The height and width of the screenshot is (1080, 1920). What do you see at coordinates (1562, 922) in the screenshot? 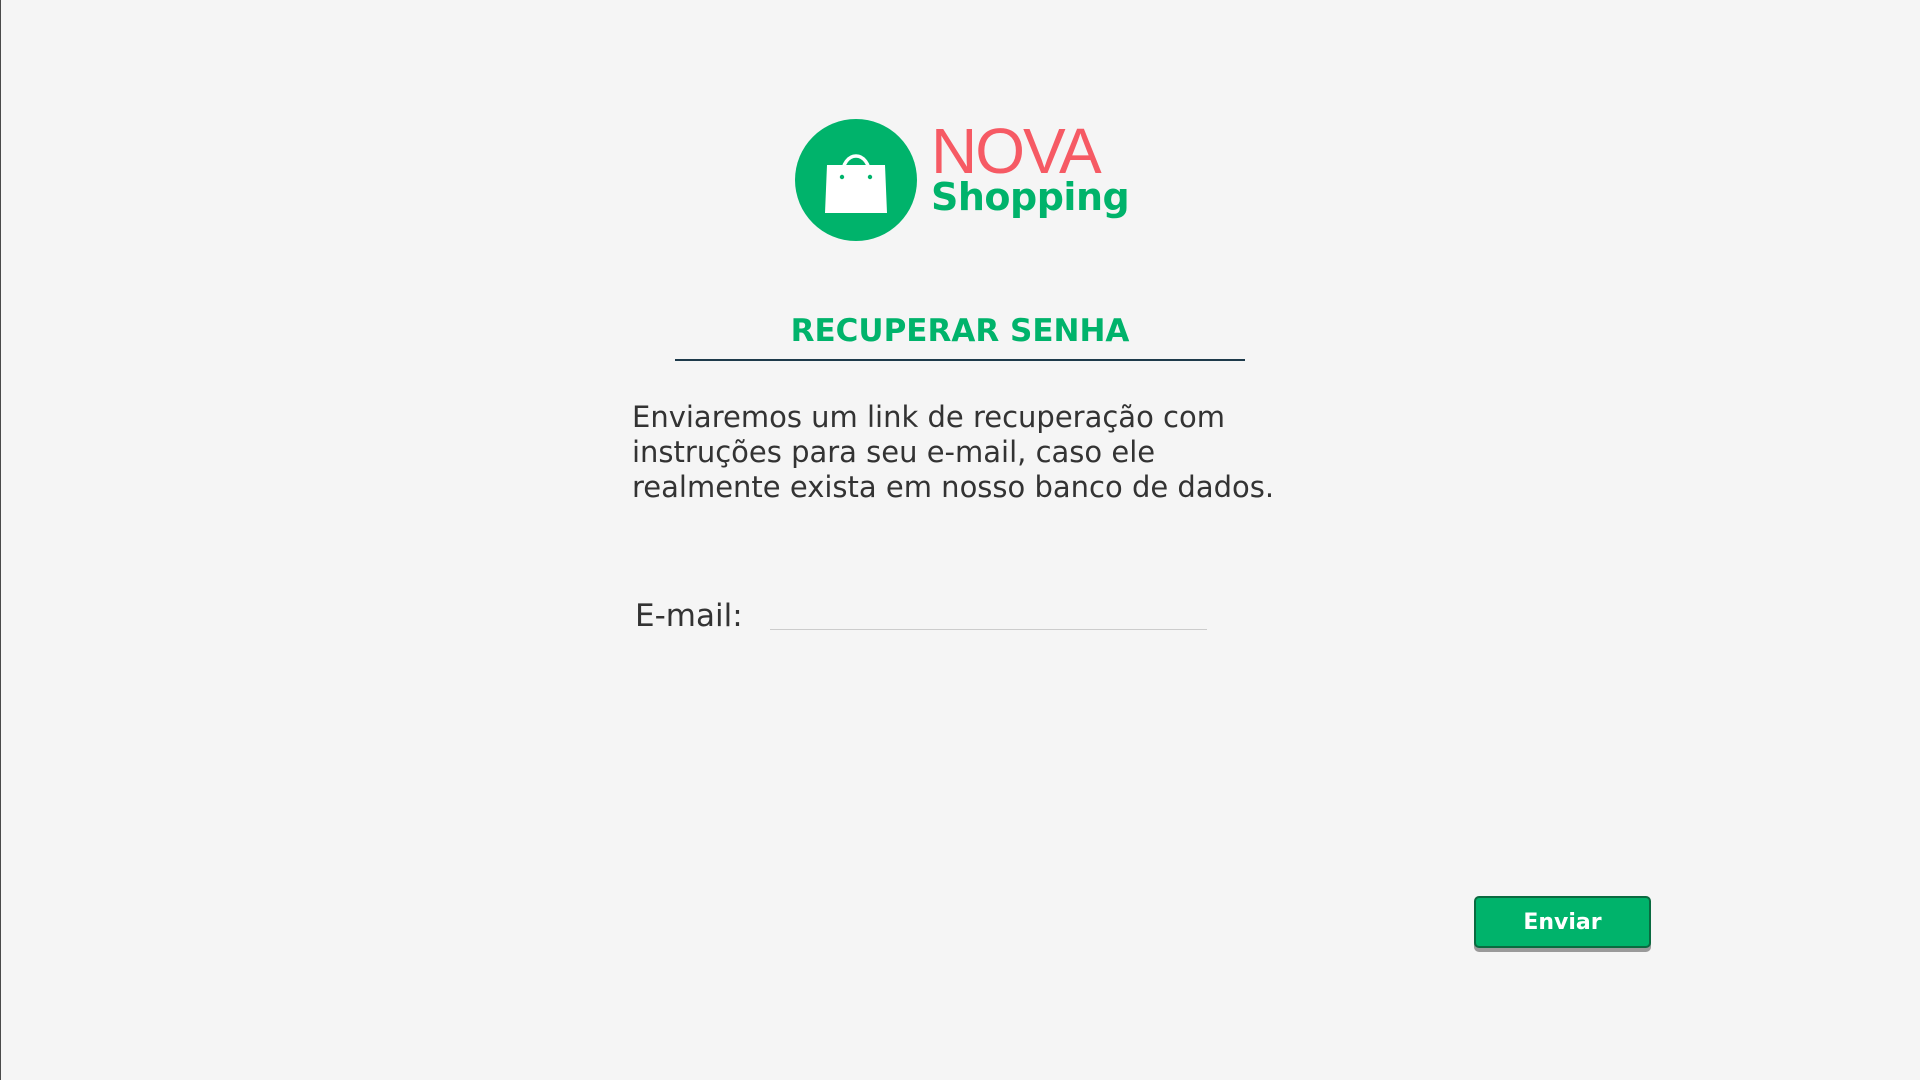
I see `send-button: Enviar` at bounding box center [1562, 922].